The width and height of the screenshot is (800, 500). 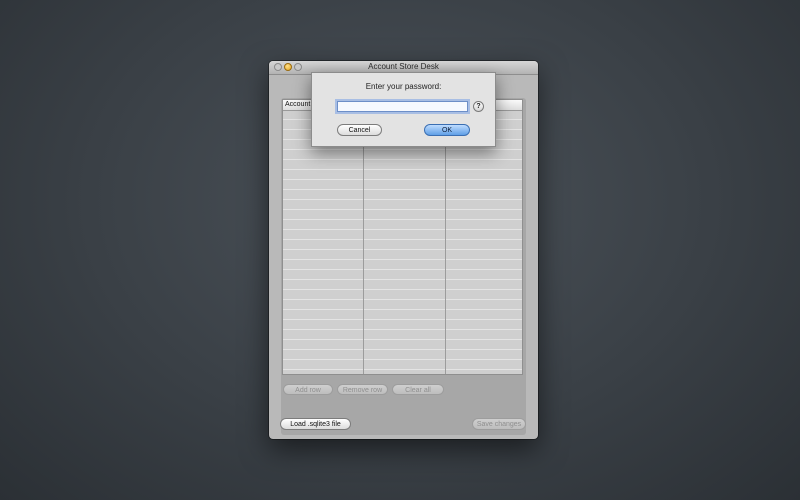 I want to click on save-changes-button: Save changes, so click(x=499, y=424).